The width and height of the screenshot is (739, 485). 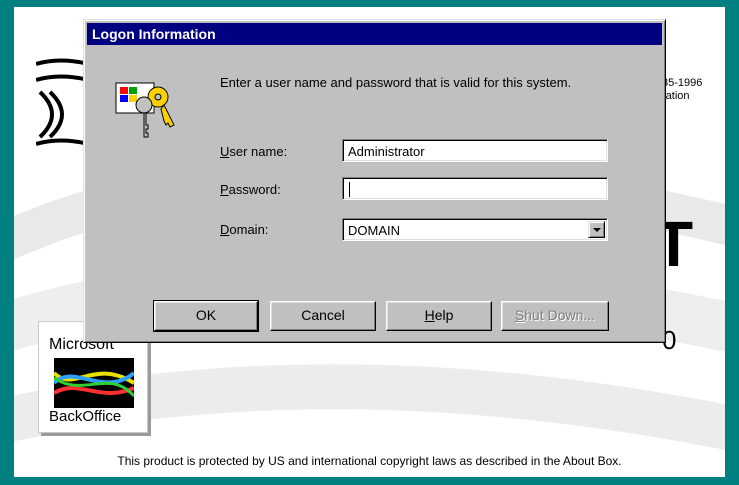 What do you see at coordinates (249, 229) in the screenshot?
I see `domain-label-rest: omain:` at bounding box center [249, 229].